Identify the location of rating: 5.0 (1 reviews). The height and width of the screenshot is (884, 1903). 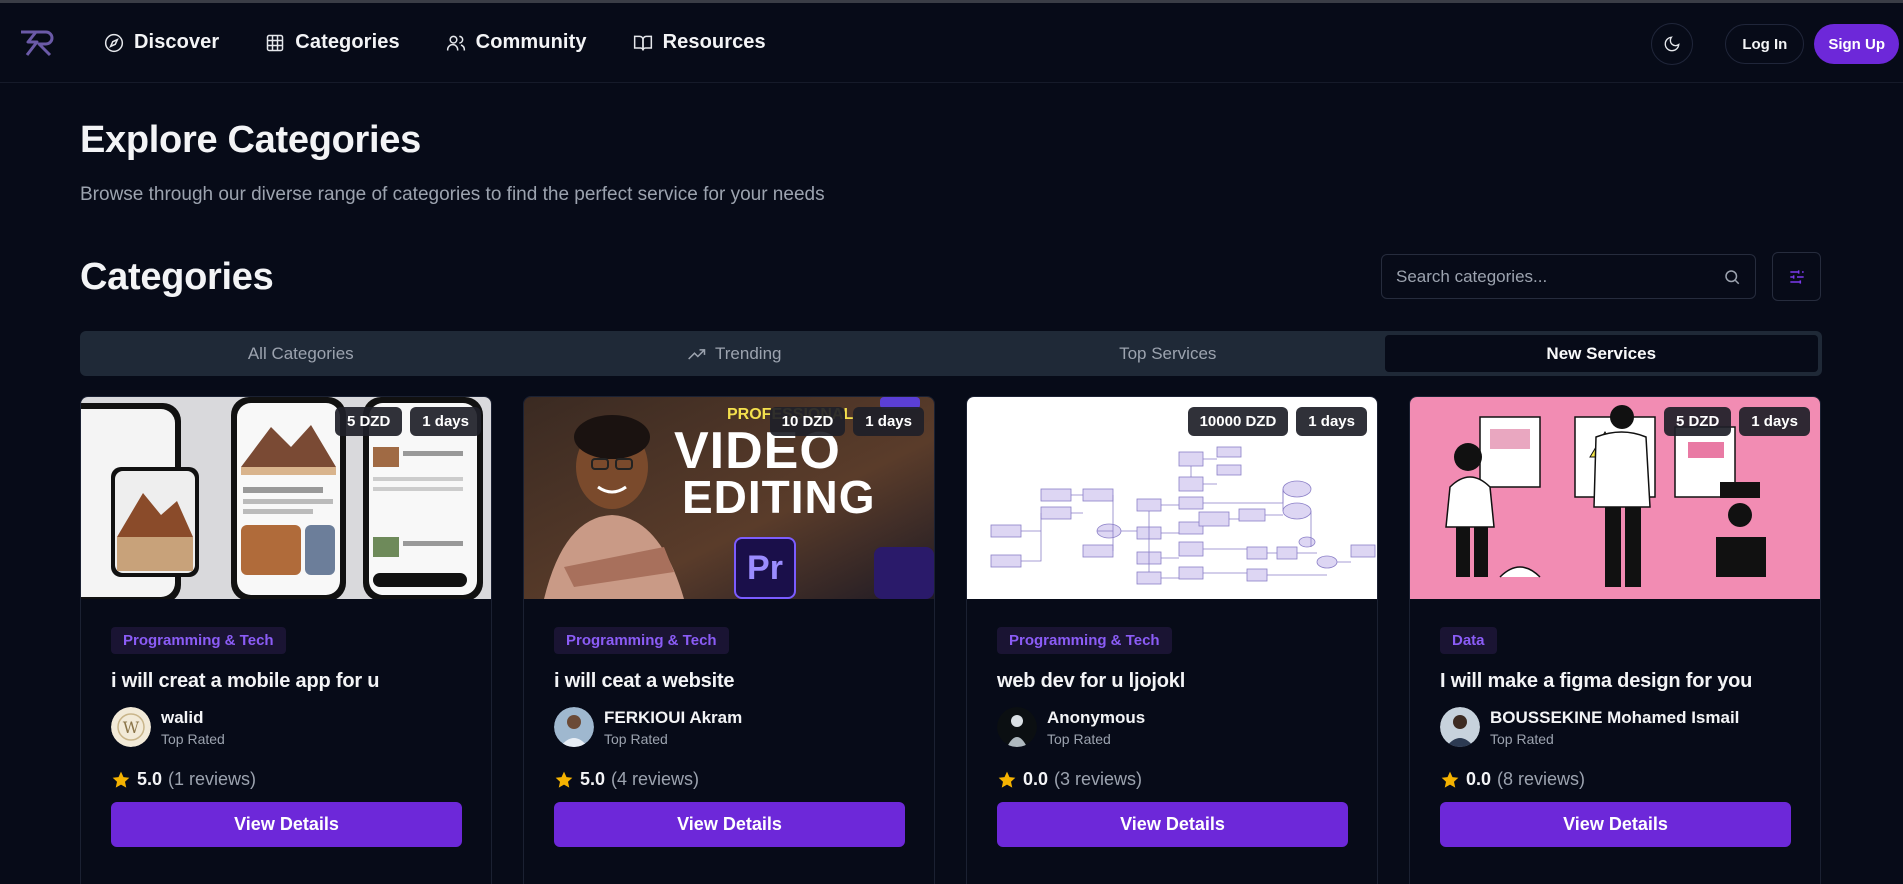
(286, 779).